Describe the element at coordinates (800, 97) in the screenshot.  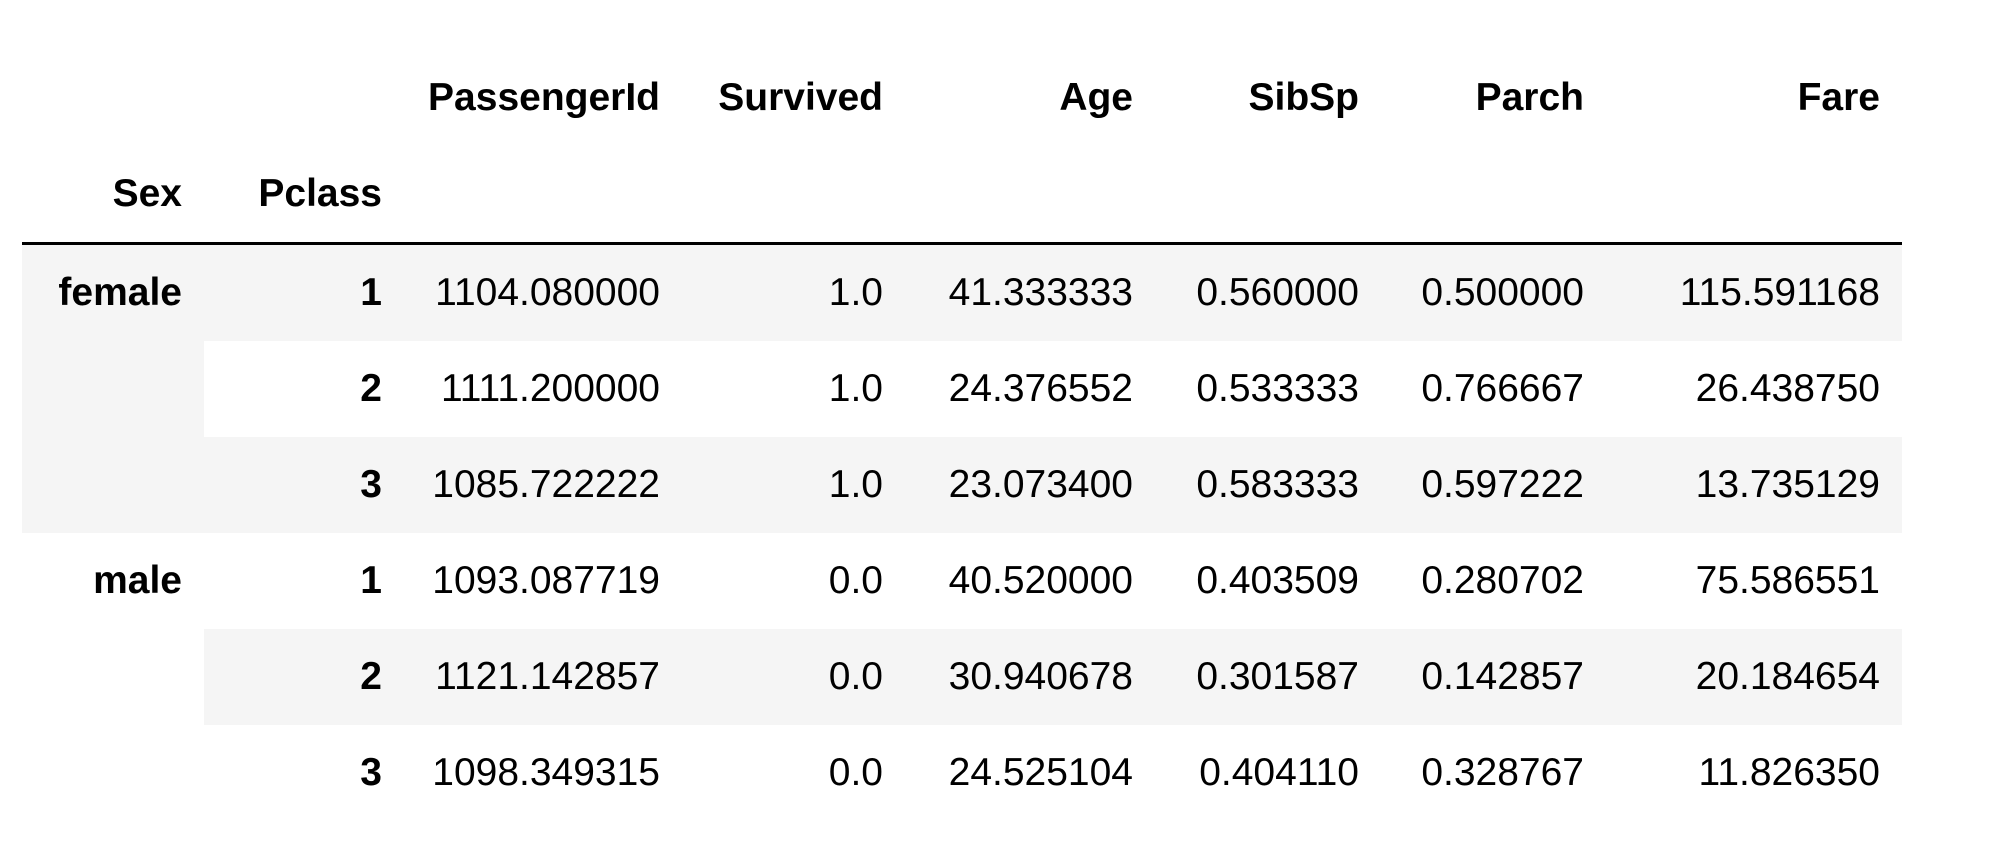
I see `column-header-survived: Survived` at that location.